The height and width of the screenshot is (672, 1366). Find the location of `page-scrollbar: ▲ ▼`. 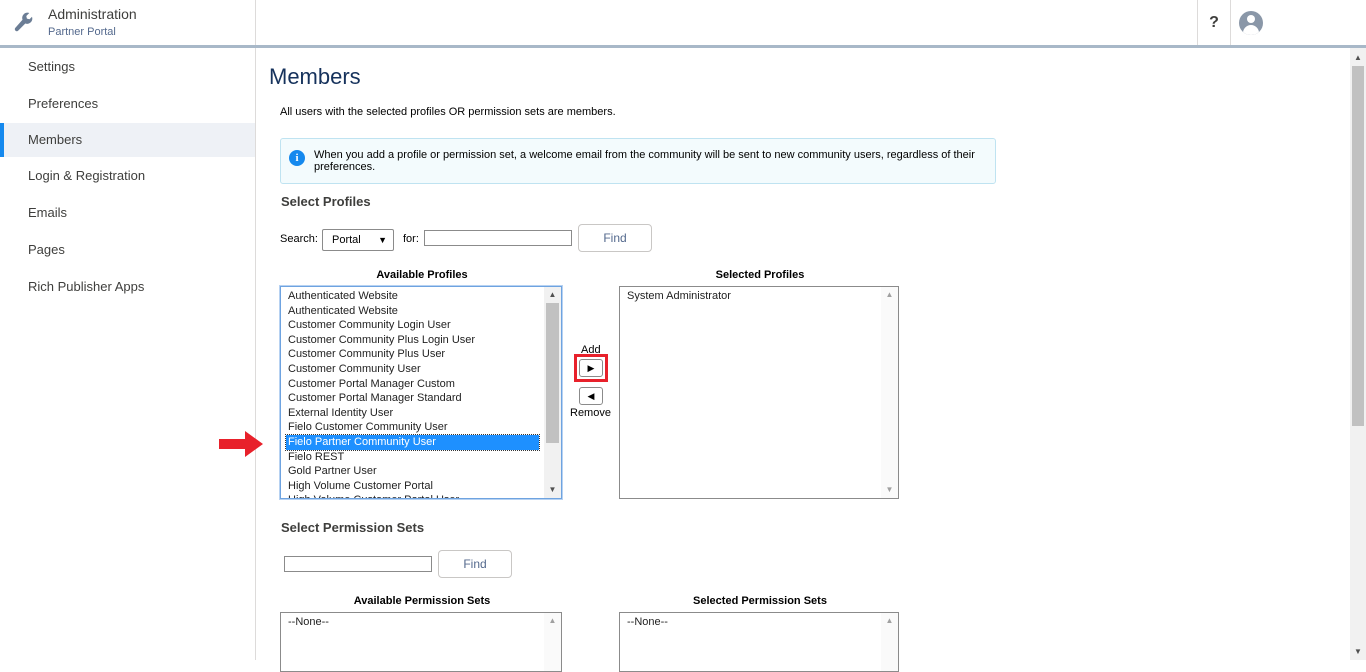

page-scrollbar: ▲ ▼ is located at coordinates (1358, 354).